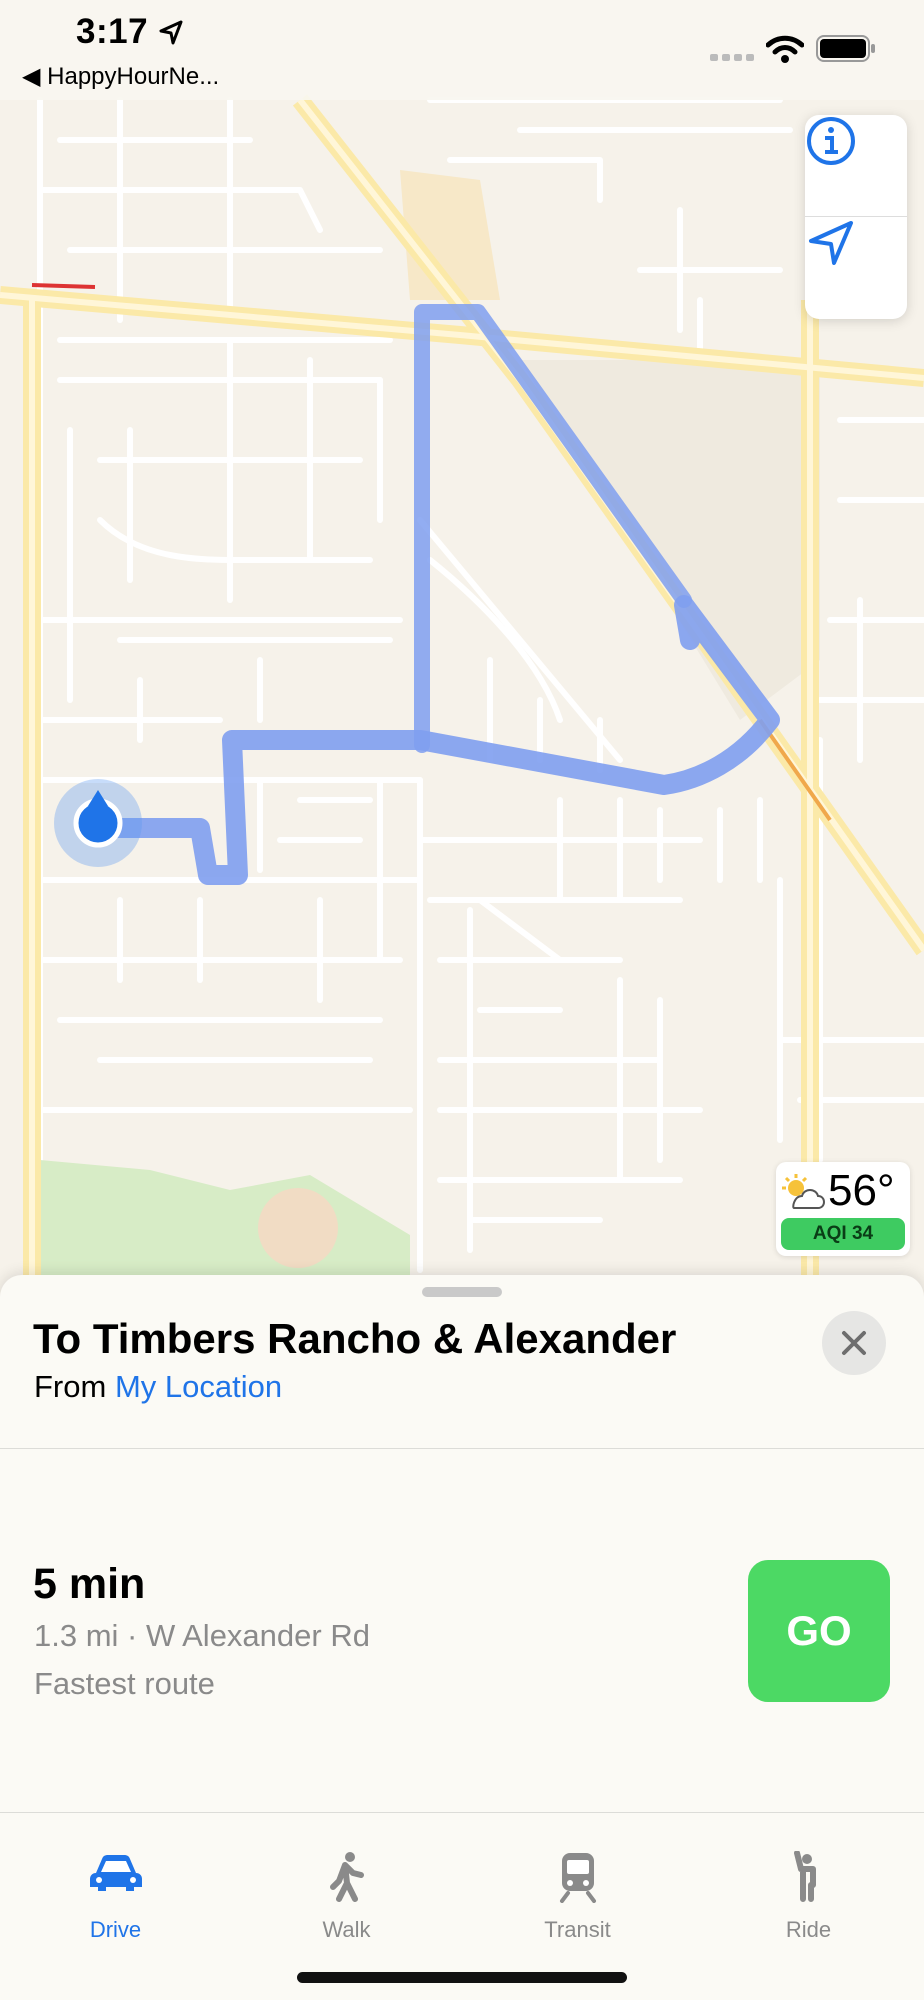 The width and height of the screenshot is (924, 2000). Describe the element at coordinates (346, 1929) in the screenshot. I see `tab-walk-label: Walk` at that location.